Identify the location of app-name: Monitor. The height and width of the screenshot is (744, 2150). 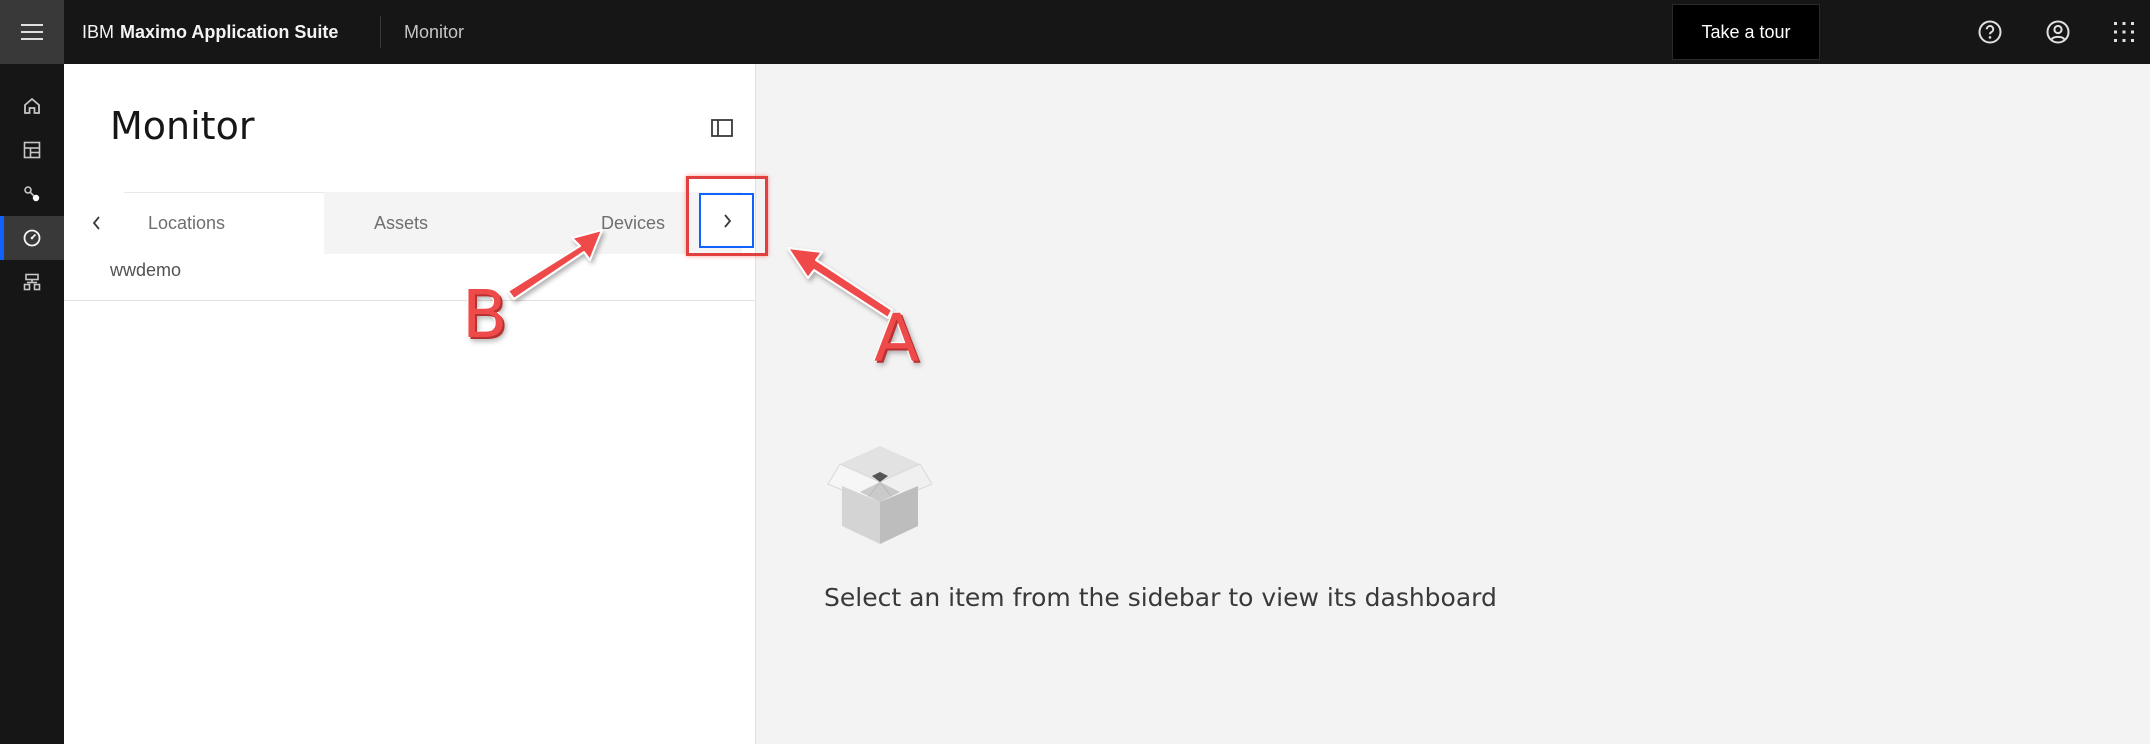
(434, 31).